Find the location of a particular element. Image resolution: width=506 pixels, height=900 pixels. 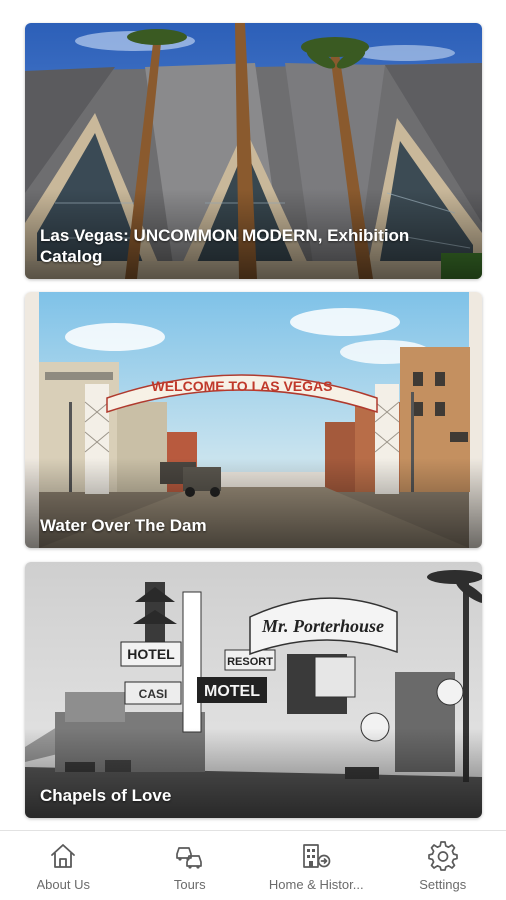

porterhouse-sign-text: Mr. Porterhouse is located at coordinates (322, 626).